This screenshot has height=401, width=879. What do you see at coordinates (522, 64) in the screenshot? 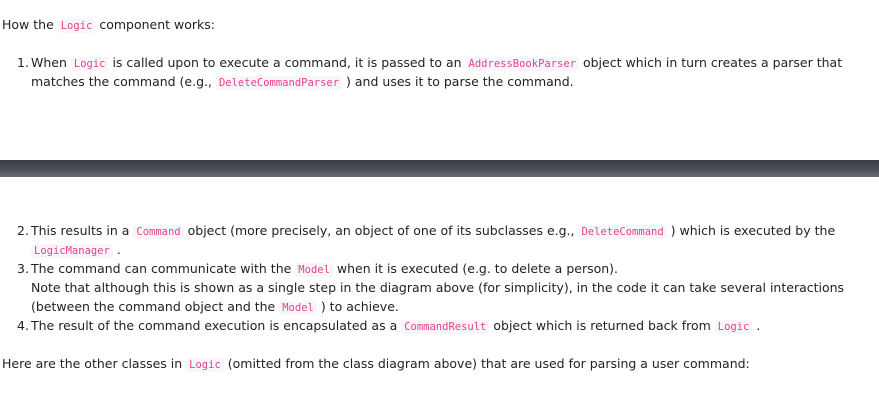
I see `inline-code-addressbookparser: AddressBookParser` at bounding box center [522, 64].